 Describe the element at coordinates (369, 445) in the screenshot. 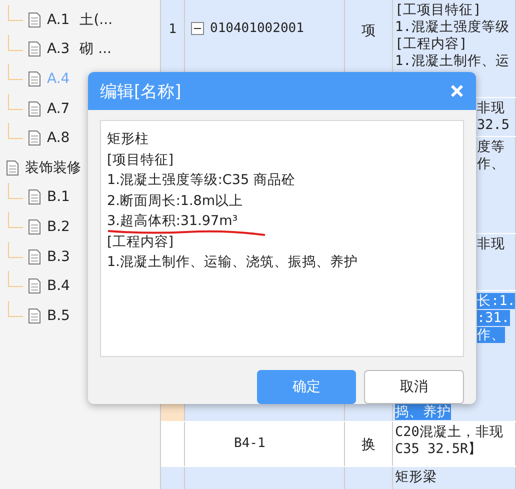

I see `unit-text: 换` at that location.